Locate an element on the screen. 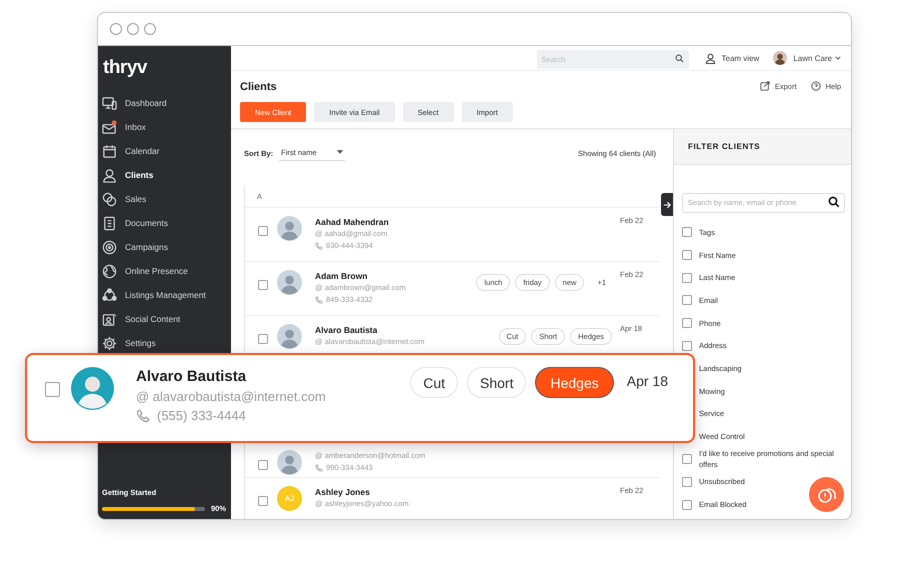 The image size is (901, 568). client-name: Ashley Jones is located at coordinates (343, 492).